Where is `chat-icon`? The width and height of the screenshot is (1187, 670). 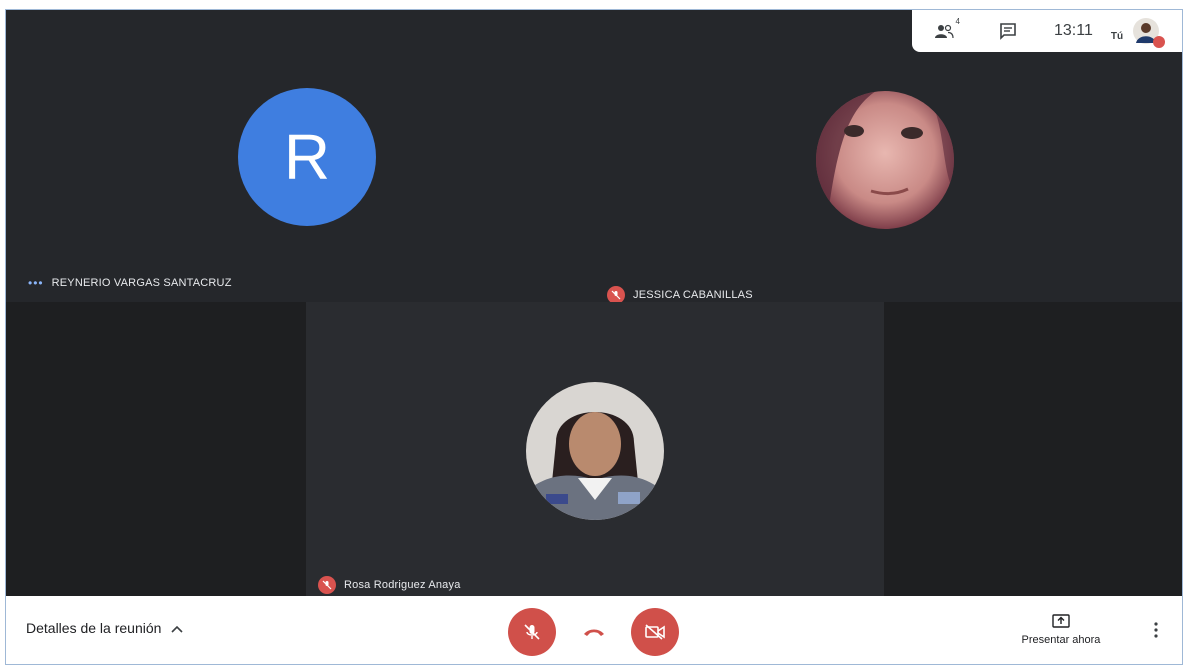 chat-icon is located at coordinates (1008, 31).